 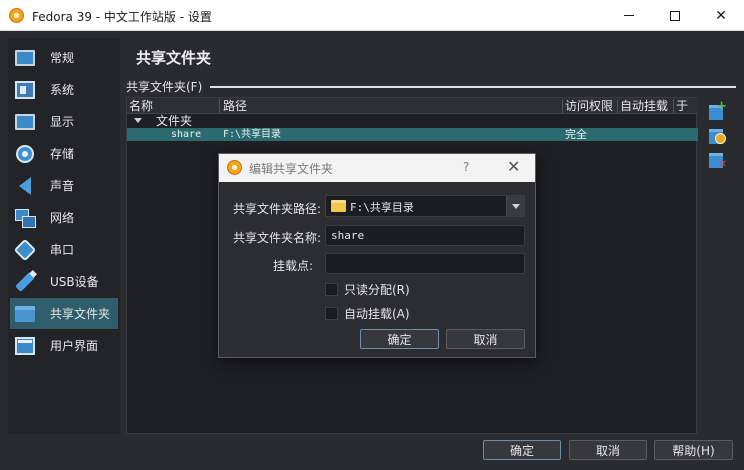 I want to click on maximize-icon, so click(x=675, y=15).